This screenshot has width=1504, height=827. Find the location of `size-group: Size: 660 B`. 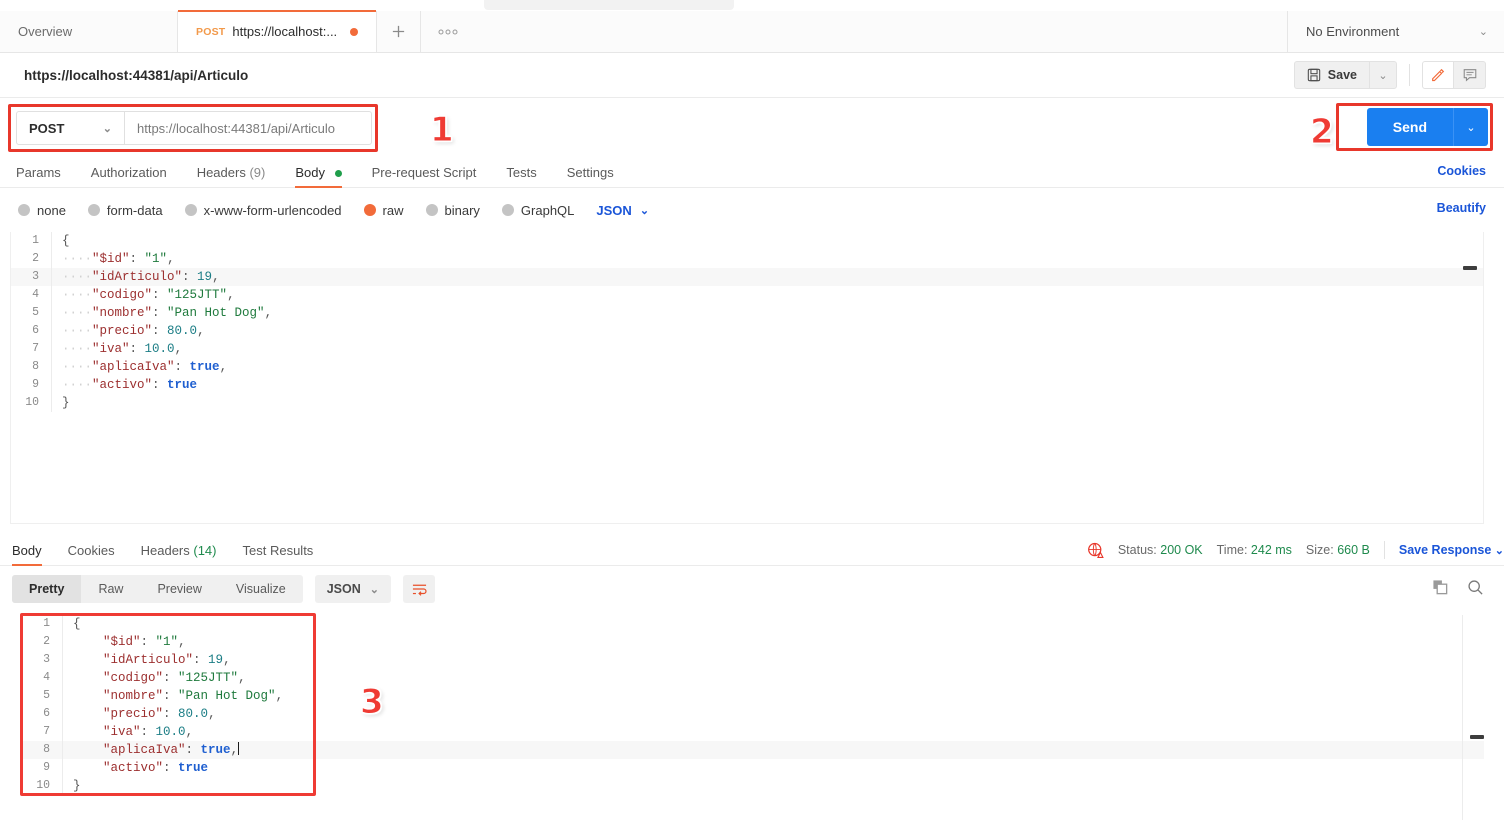

size-group: Size: 660 B is located at coordinates (1338, 550).